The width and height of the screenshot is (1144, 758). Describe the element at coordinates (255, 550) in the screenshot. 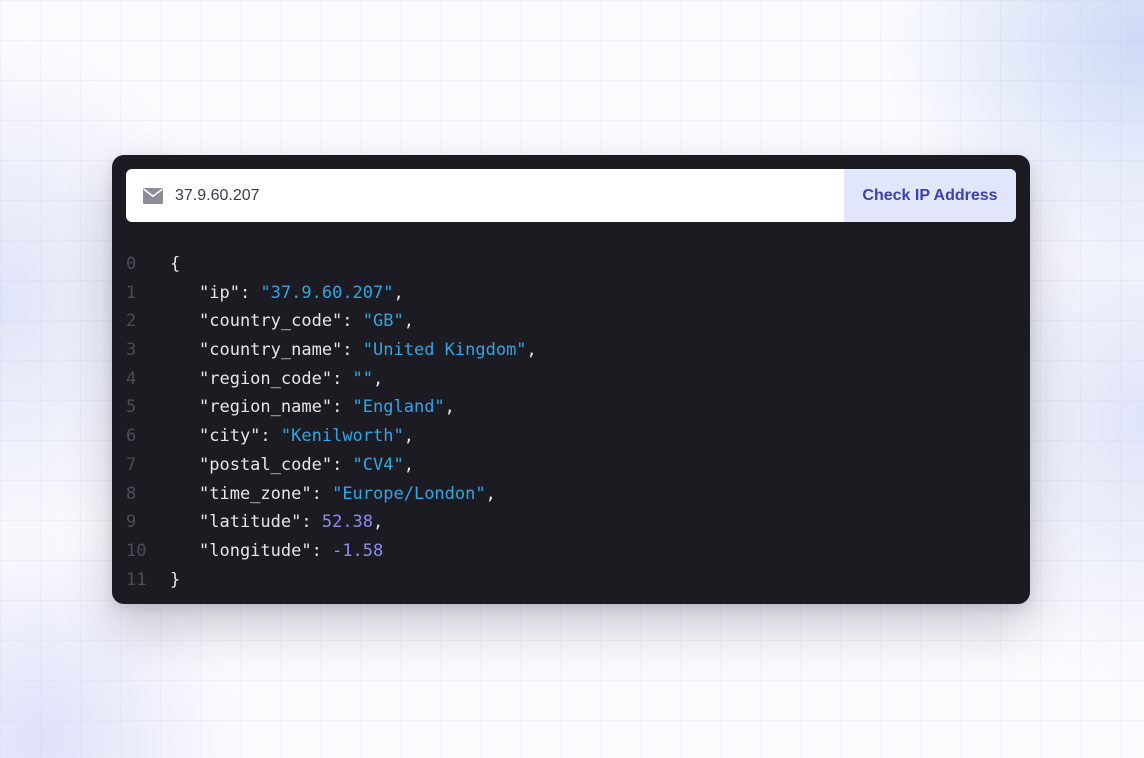

I see `json-key: "longitude"` at that location.